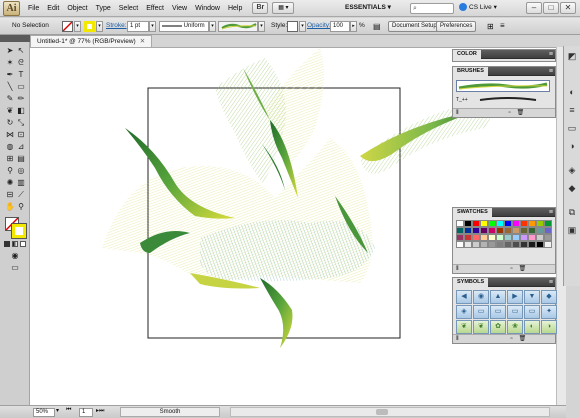  Describe the element at coordinates (464, 312) in the screenshot. I see `symbol-thumbnail: ◈` at that location.